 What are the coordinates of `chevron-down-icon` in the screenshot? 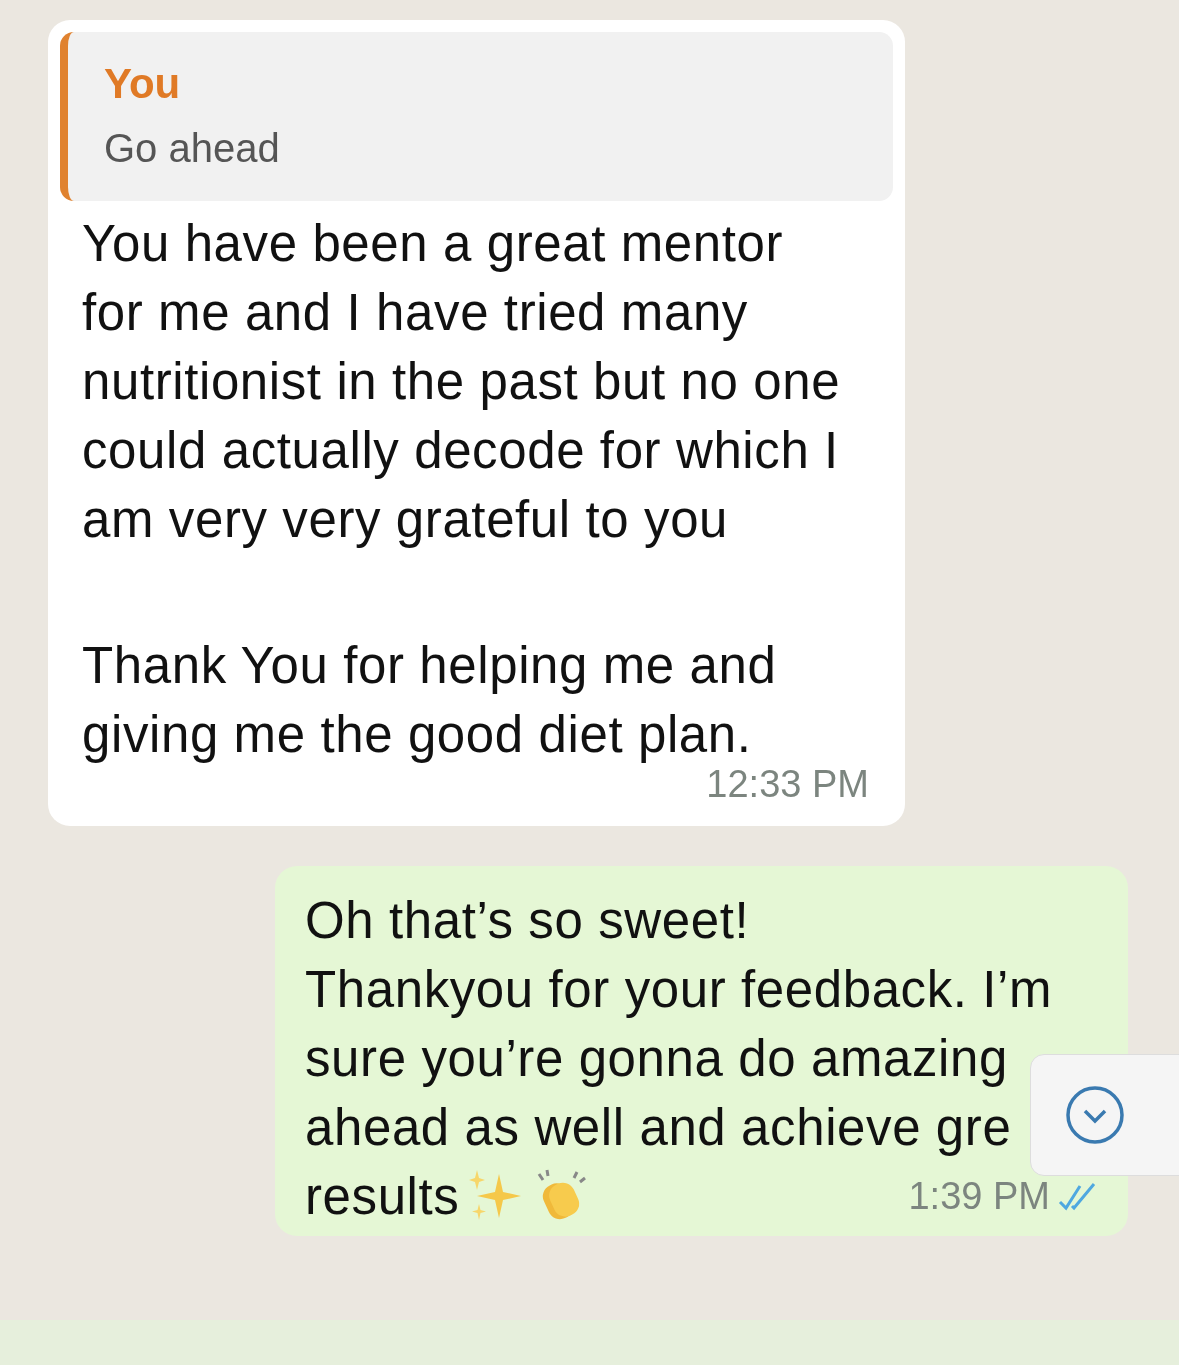 It's located at (1095, 1115).